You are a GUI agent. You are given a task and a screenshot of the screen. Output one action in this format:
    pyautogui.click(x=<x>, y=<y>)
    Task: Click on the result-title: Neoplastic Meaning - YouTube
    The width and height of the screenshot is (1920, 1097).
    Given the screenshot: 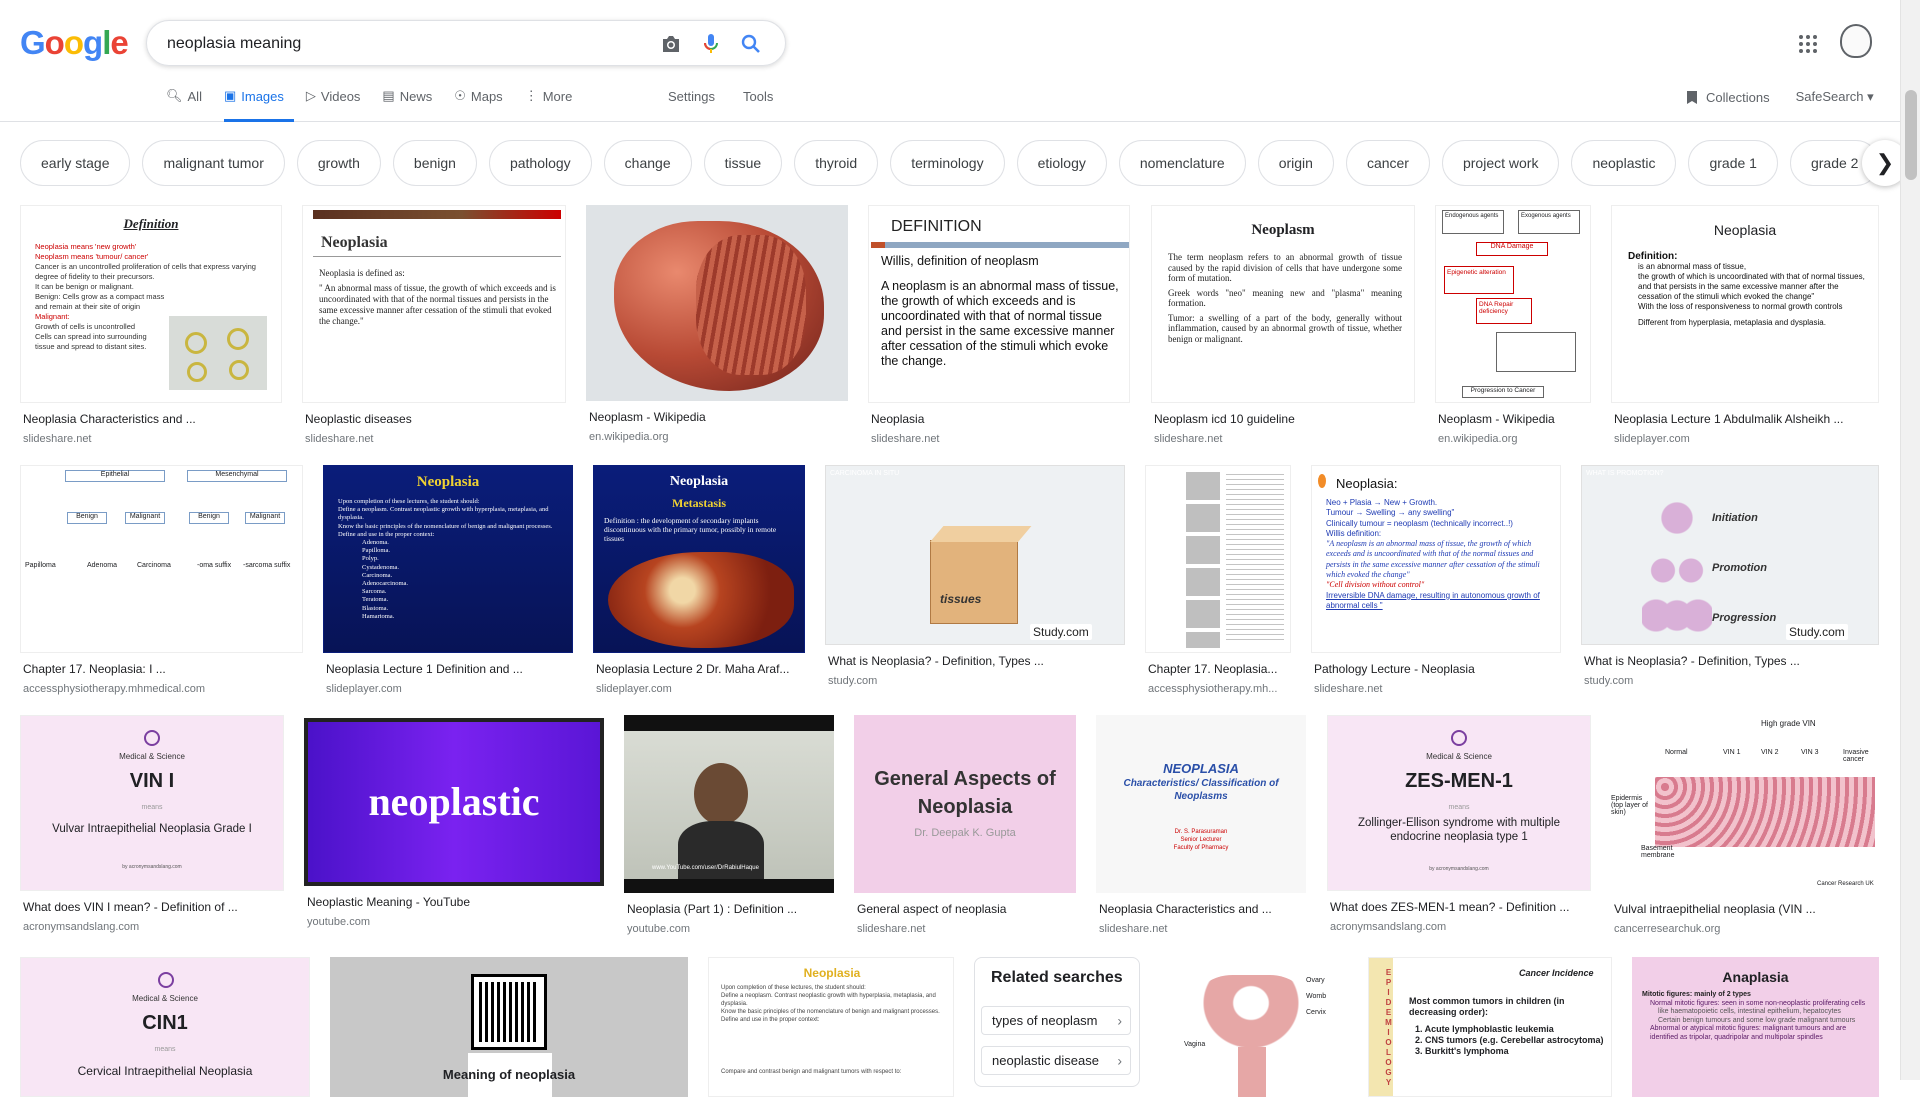 What is the action you would take?
    pyautogui.click(x=454, y=902)
    